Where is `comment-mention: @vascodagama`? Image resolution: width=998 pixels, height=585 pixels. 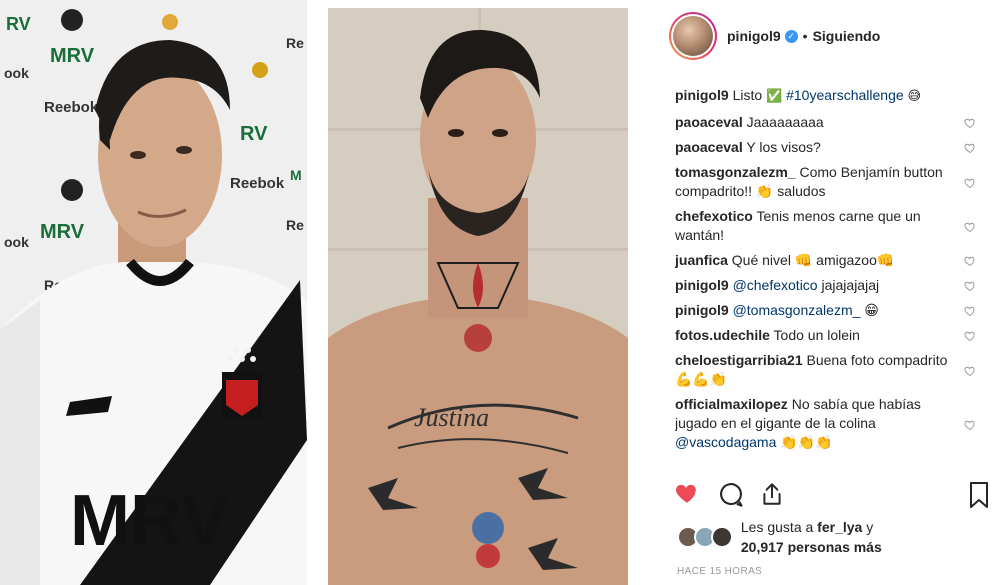 comment-mention: @vascodagama is located at coordinates (725, 442).